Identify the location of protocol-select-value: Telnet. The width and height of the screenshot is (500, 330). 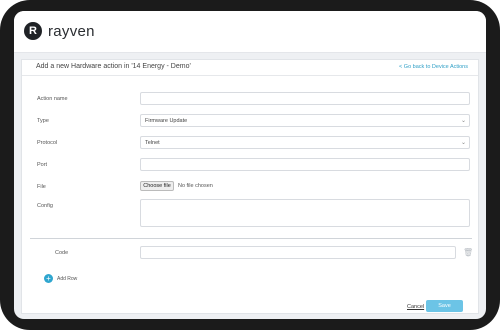
(152, 143).